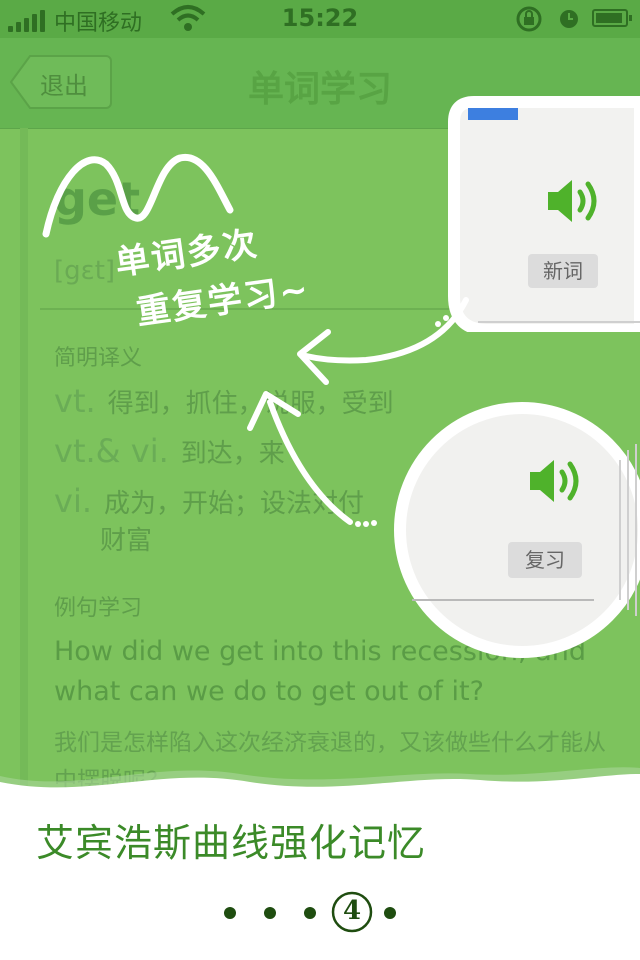 Image resolution: width=640 pixels, height=960 pixels. I want to click on example-label: 例句学习, so click(98, 608).